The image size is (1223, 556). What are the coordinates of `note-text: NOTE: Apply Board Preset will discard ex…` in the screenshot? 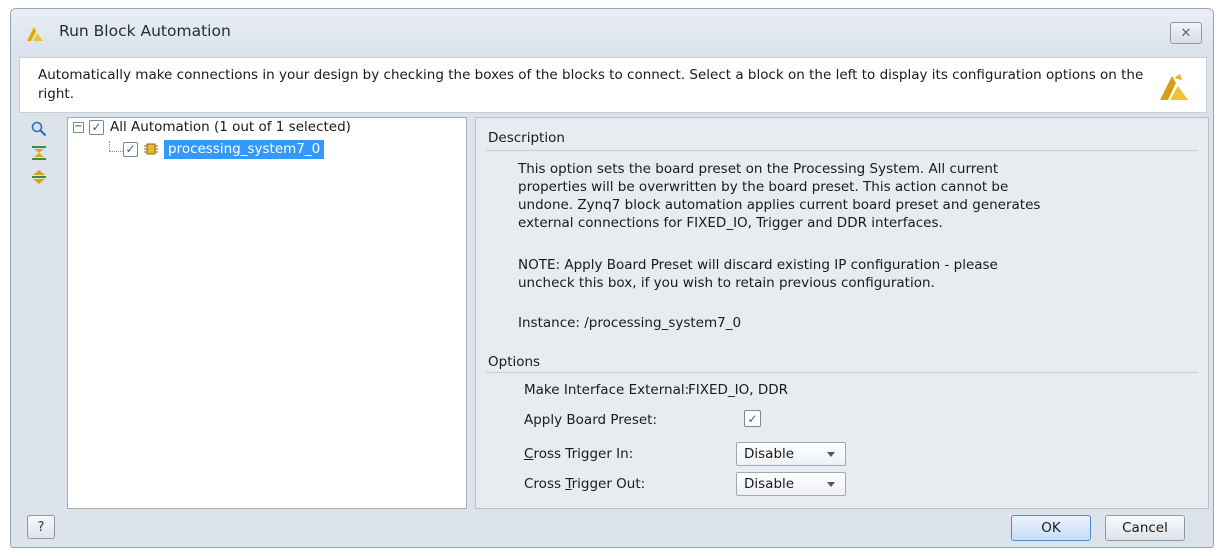 It's located at (848, 274).